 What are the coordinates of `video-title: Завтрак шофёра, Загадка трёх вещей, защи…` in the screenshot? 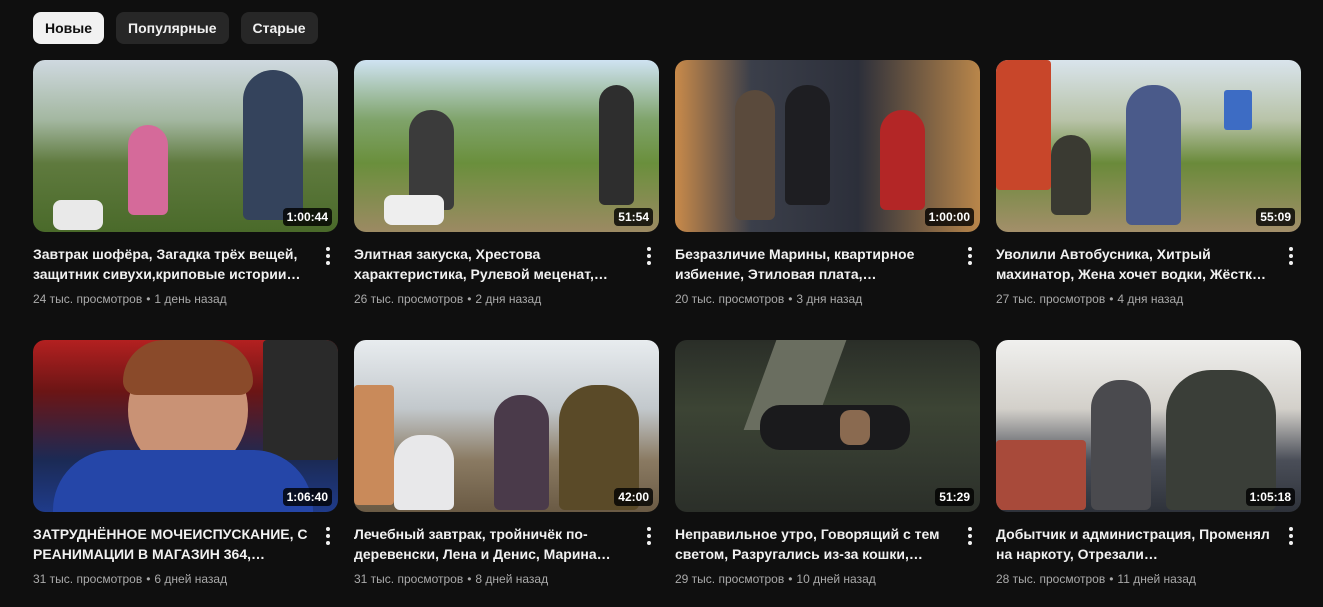 It's located at (171, 264).